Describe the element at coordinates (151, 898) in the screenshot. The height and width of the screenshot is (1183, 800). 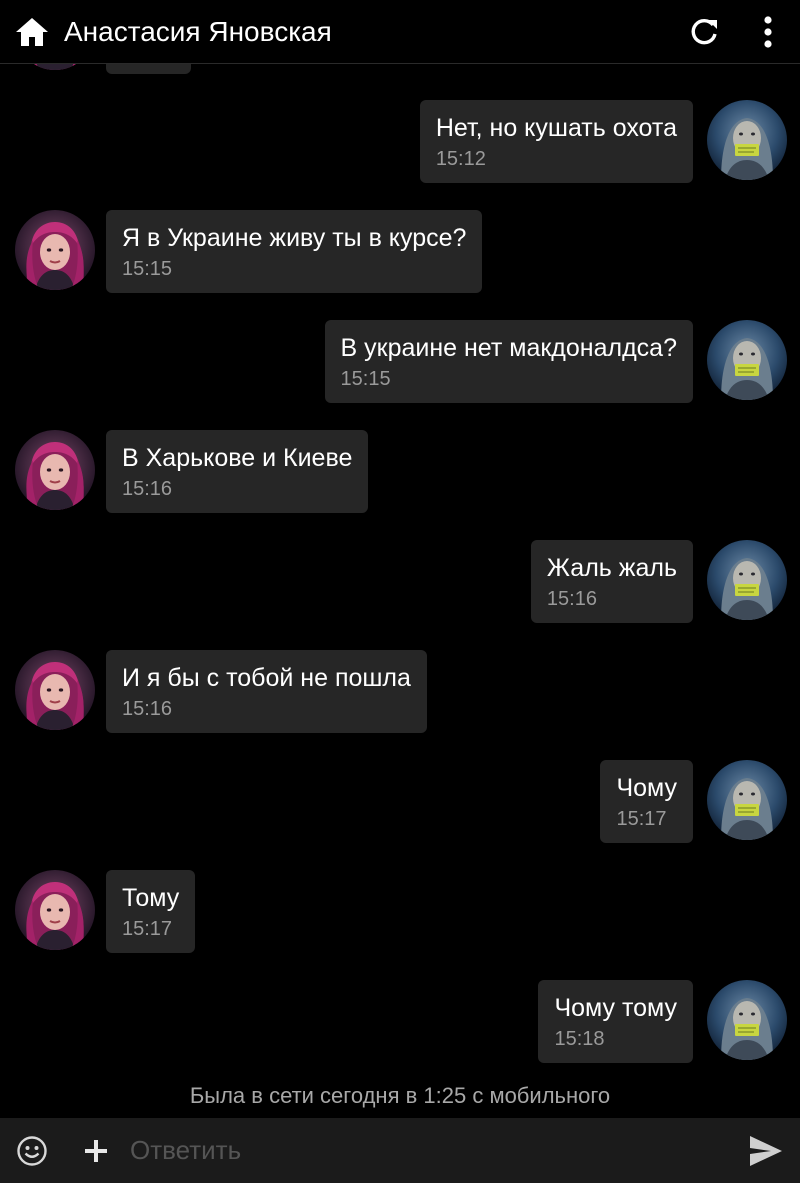
I see `message-text: Тому` at that location.